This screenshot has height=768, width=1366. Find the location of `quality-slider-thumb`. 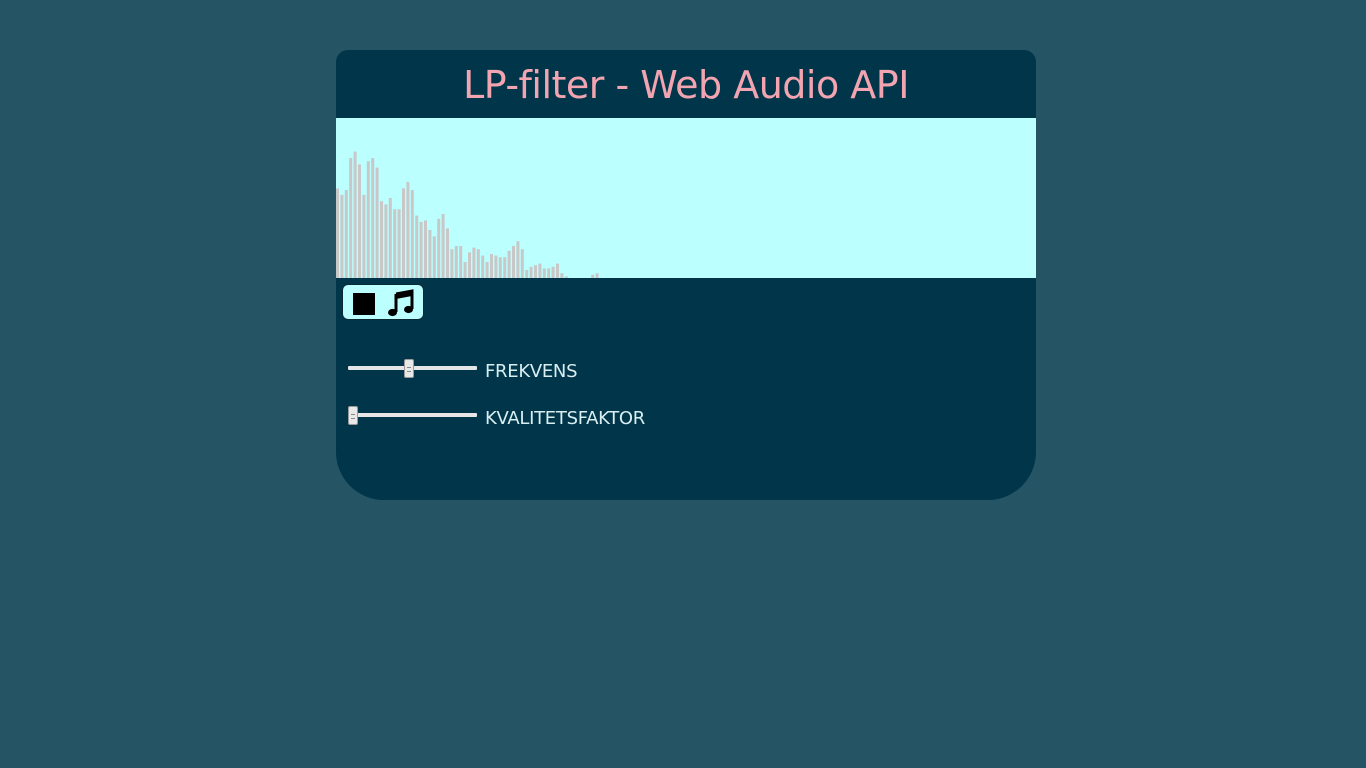

quality-slider-thumb is located at coordinates (353, 415).